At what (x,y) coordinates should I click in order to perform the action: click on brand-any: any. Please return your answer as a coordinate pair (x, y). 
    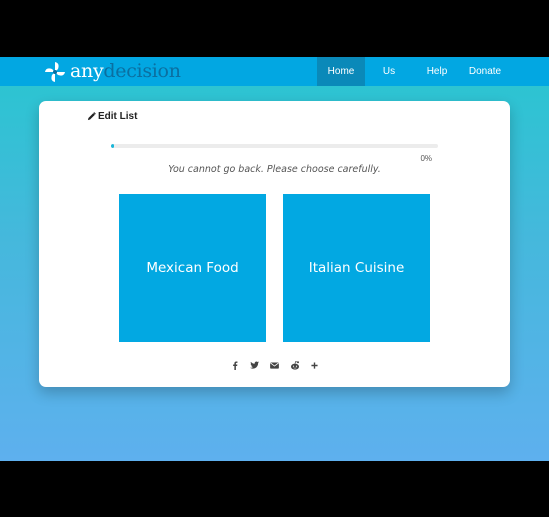
    Looking at the image, I should click on (87, 71).